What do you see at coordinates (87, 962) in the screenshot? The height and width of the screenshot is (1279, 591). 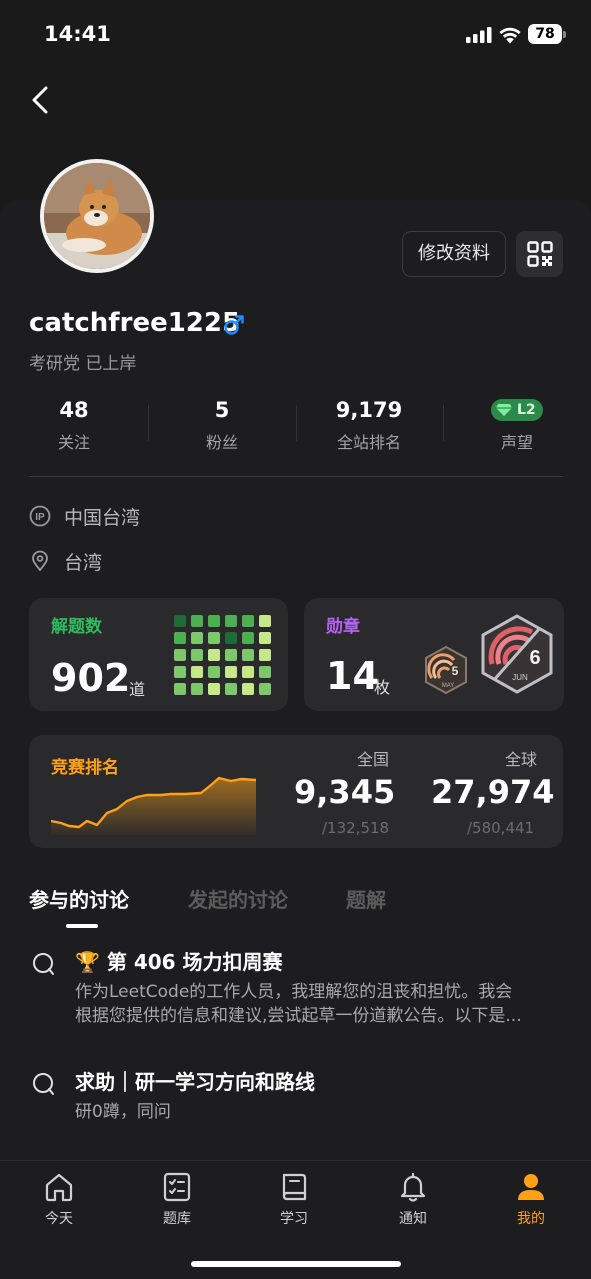 I see `trophy-icon: 🏆` at bounding box center [87, 962].